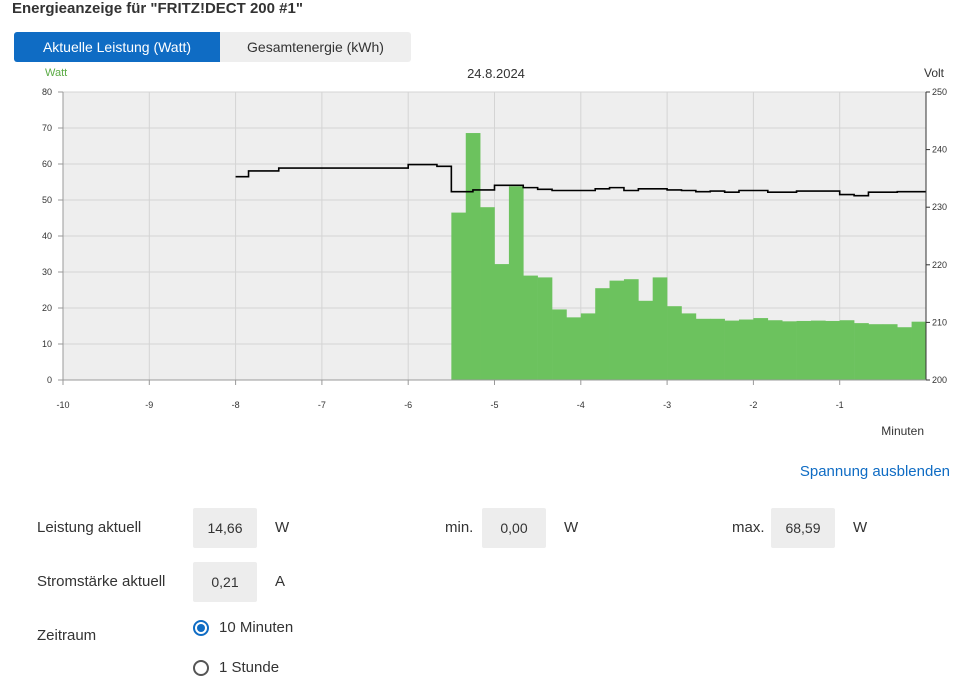 Image resolution: width=972 pixels, height=684 pixels. I want to click on x-tick-label: -5, so click(494, 405).